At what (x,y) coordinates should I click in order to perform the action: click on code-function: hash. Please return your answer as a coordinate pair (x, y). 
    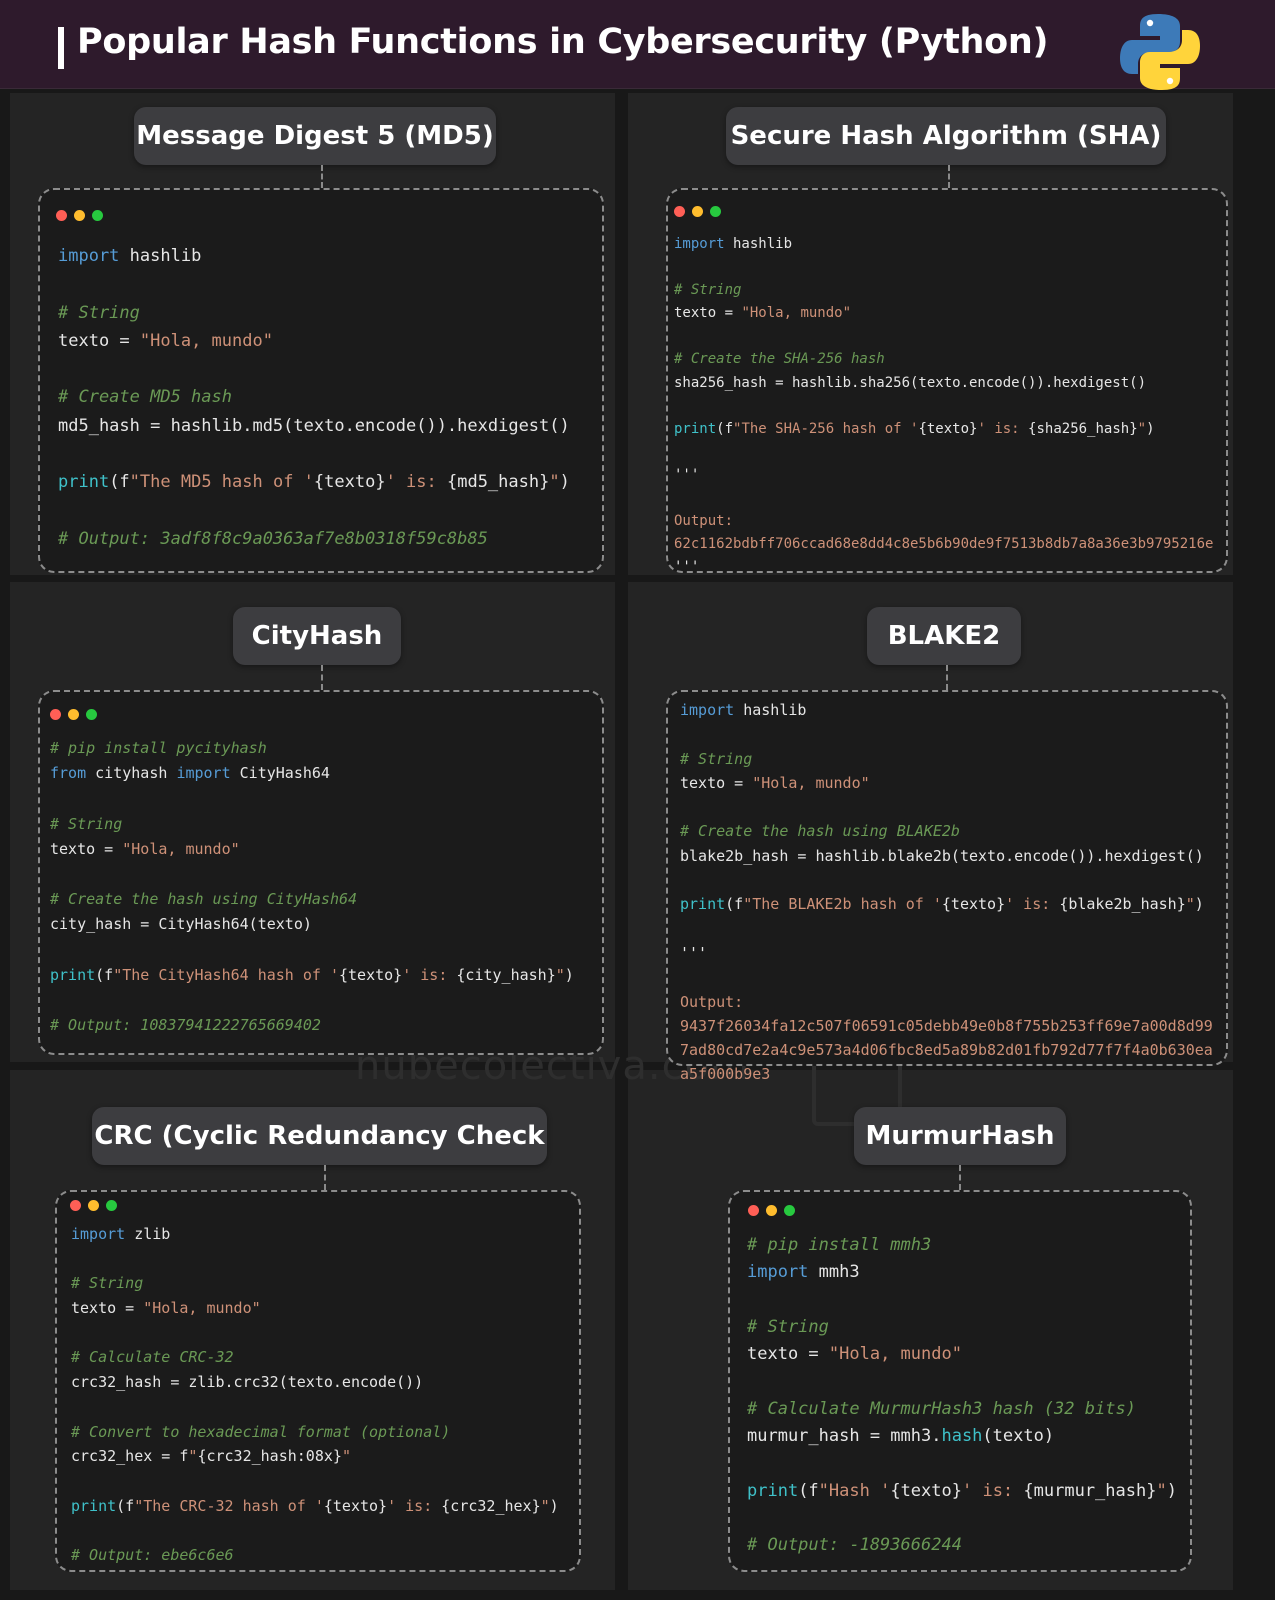
    Looking at the image, I should click on (962, 1436).